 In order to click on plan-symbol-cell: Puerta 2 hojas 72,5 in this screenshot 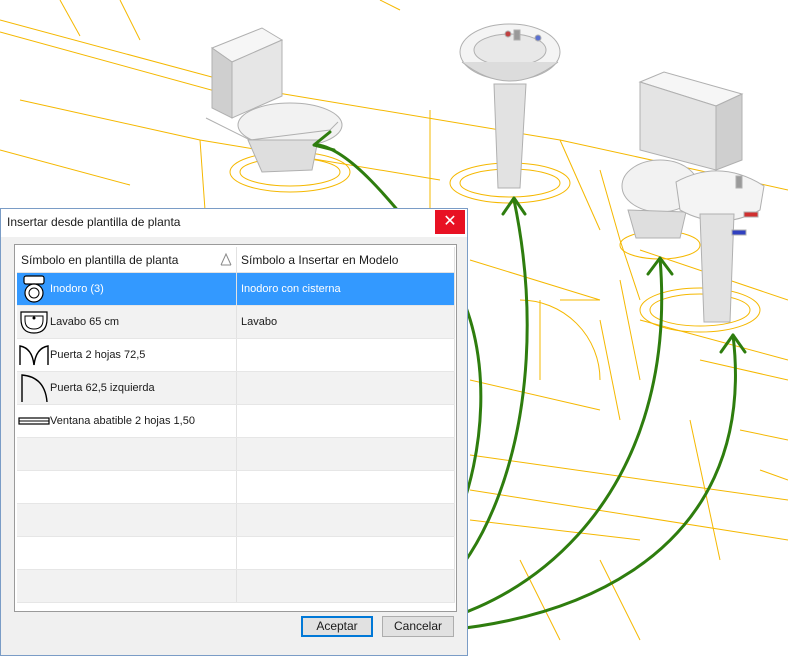, I will do `click(127, 355)`.